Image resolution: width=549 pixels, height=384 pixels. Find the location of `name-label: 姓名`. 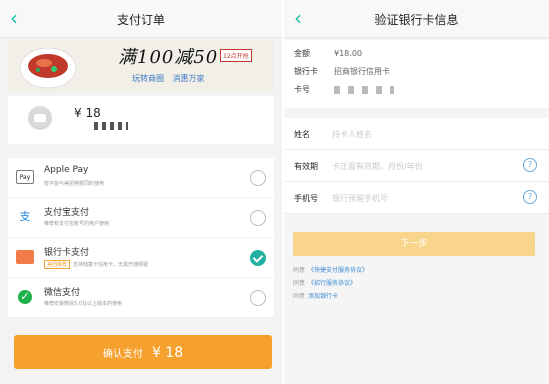

name-label: 姓名 is located at coordinates (302, 134).